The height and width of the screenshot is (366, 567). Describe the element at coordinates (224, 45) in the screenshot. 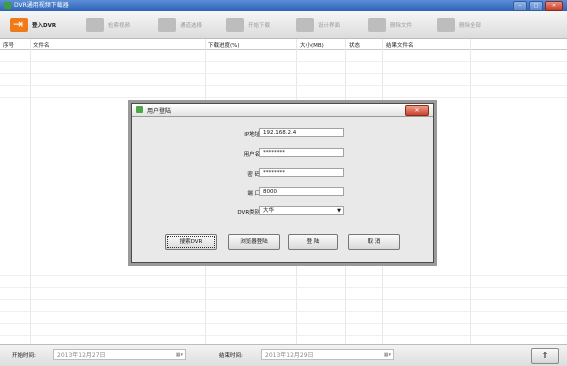

I see `column-header-progress: 下载进度(%)` at that location.